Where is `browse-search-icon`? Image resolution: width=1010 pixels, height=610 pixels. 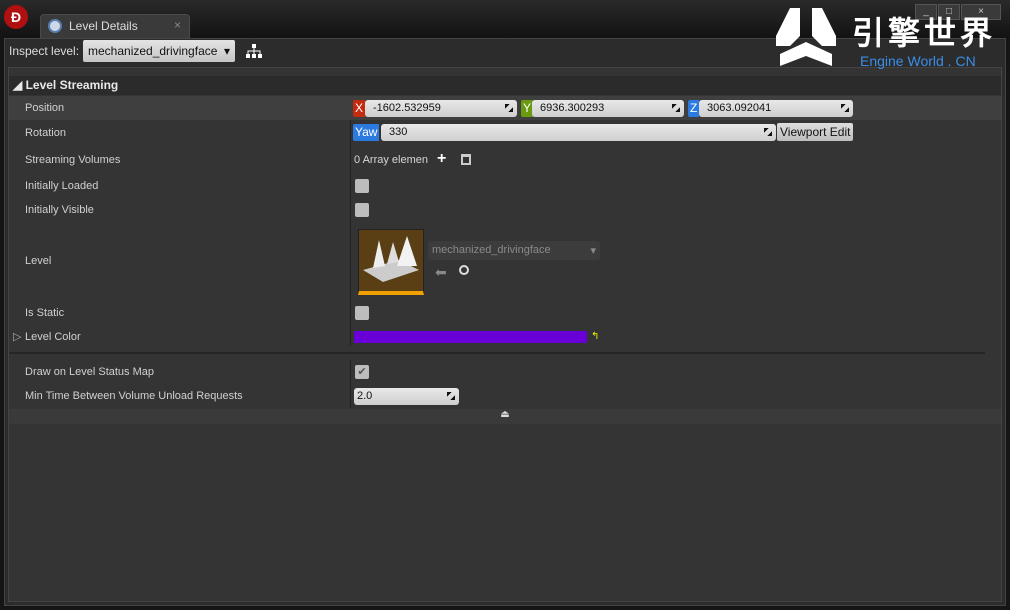
browse-search-icon is located at coordinates (464, 270).